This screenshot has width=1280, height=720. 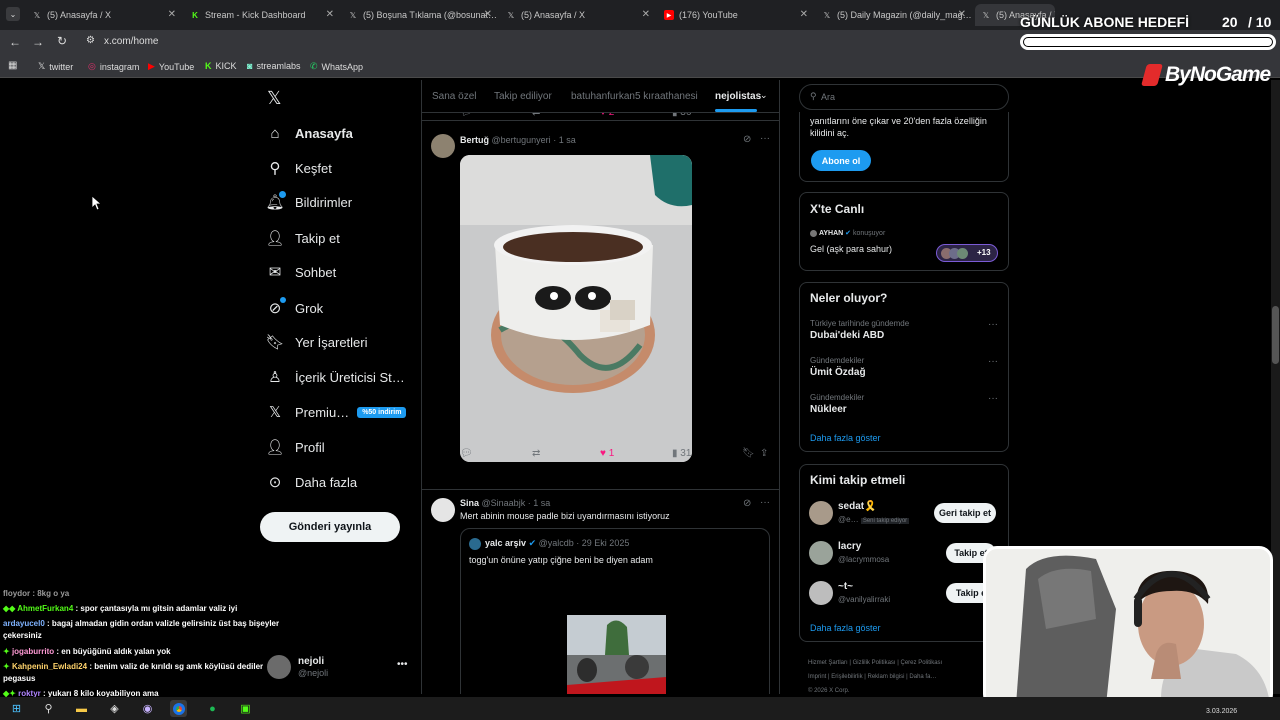 I want to click on nav-item-chat: ✉ Sohbet, so click(x=301, y=272).